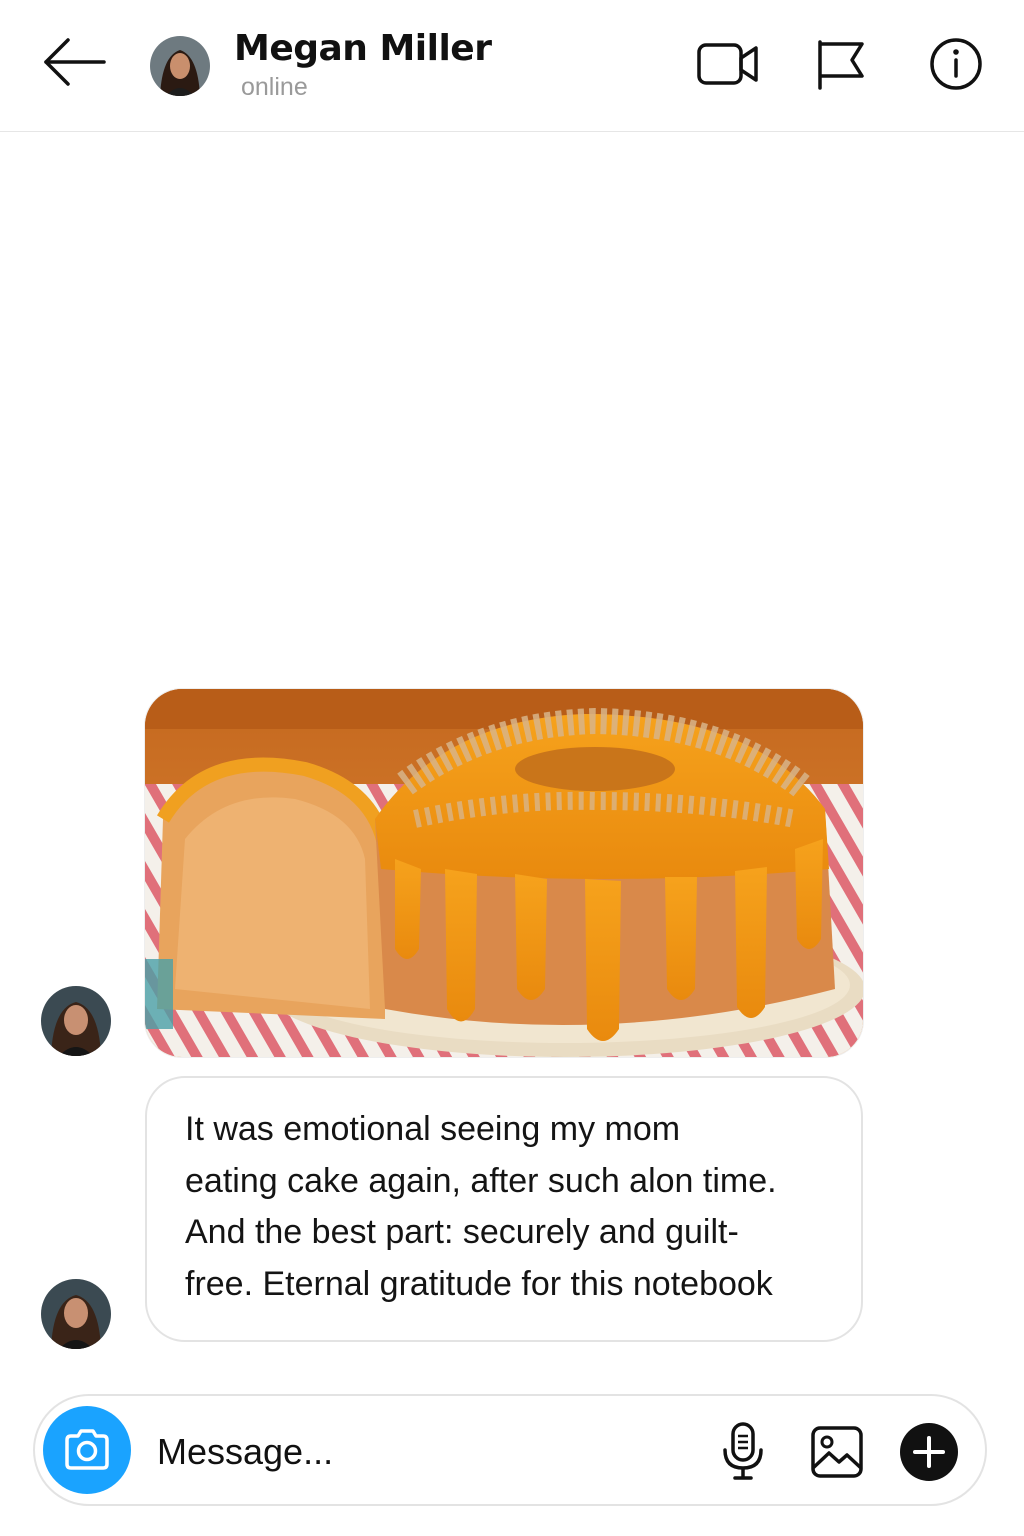 This screenshot has width=1024, height=1536. I want to click on report-button, so click(842, 64).